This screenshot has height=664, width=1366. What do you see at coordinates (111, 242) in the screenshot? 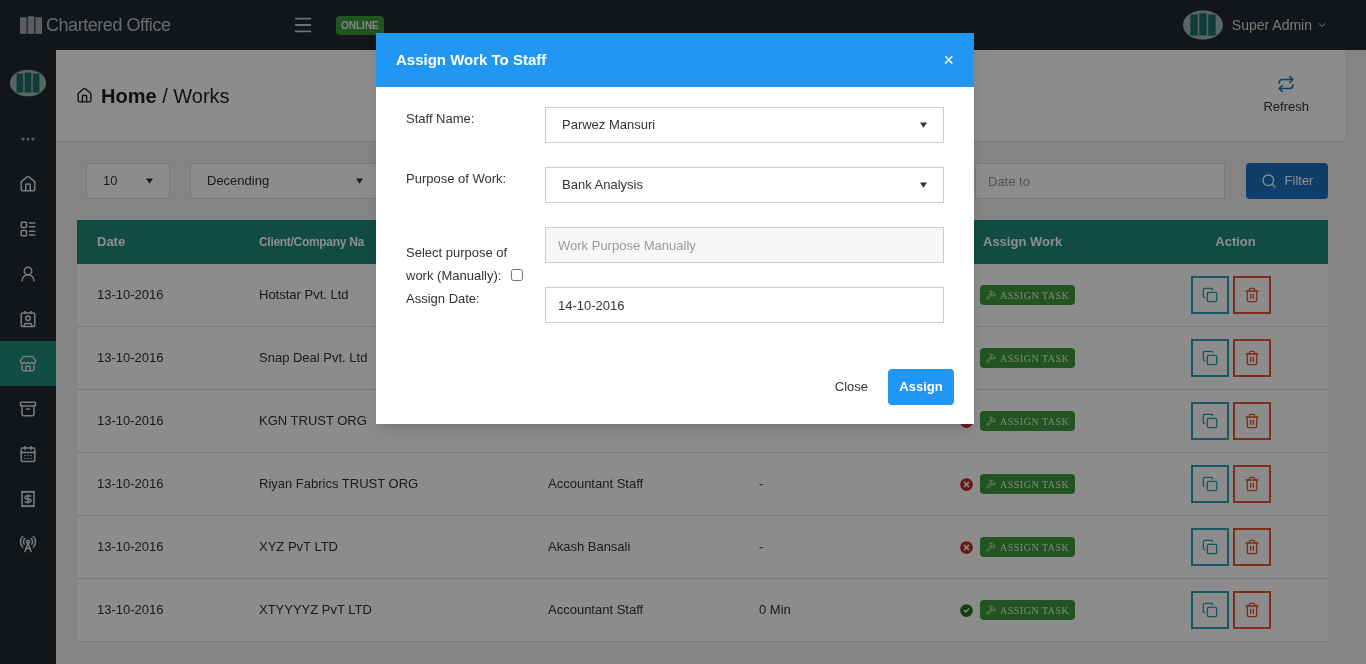
I see `column-header: Date` at bounding box center [111, 242].